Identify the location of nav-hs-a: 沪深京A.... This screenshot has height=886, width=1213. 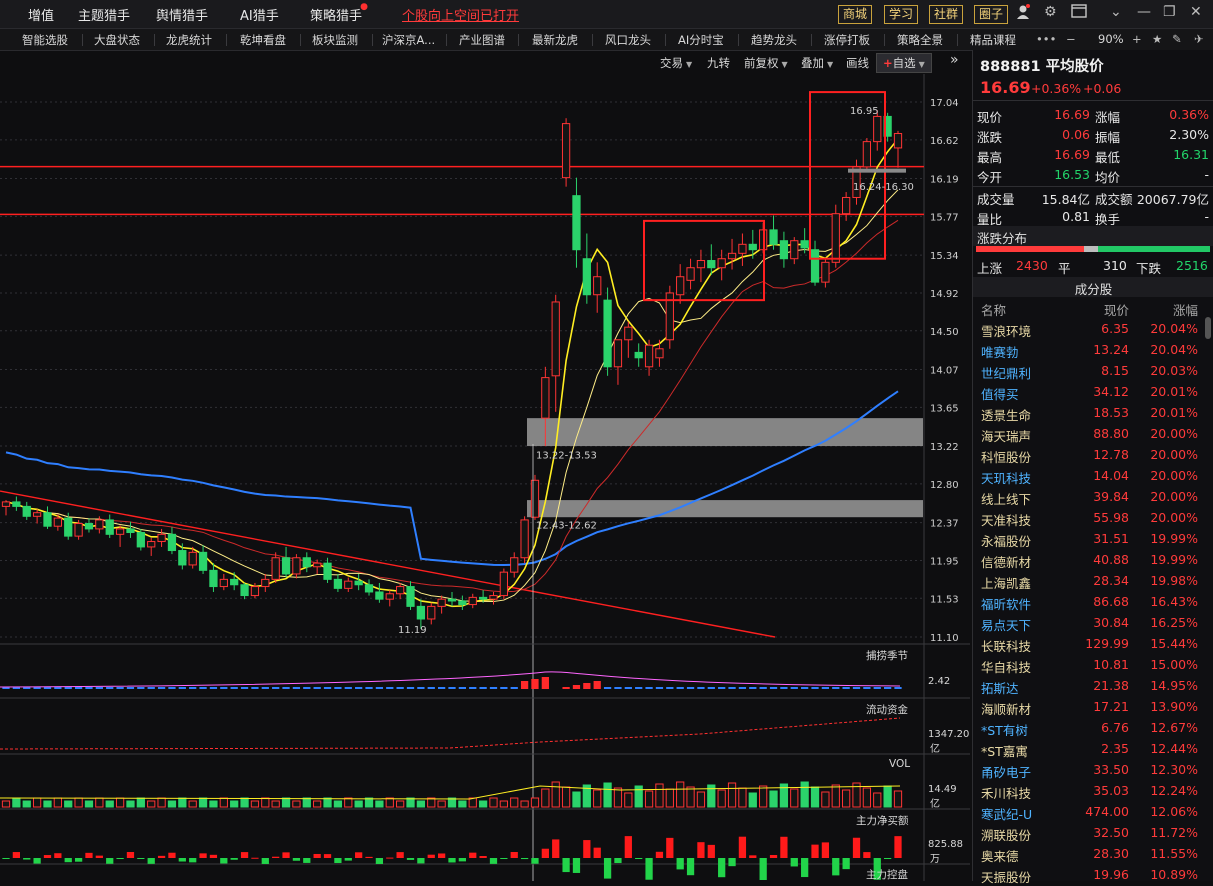
(408, 40).